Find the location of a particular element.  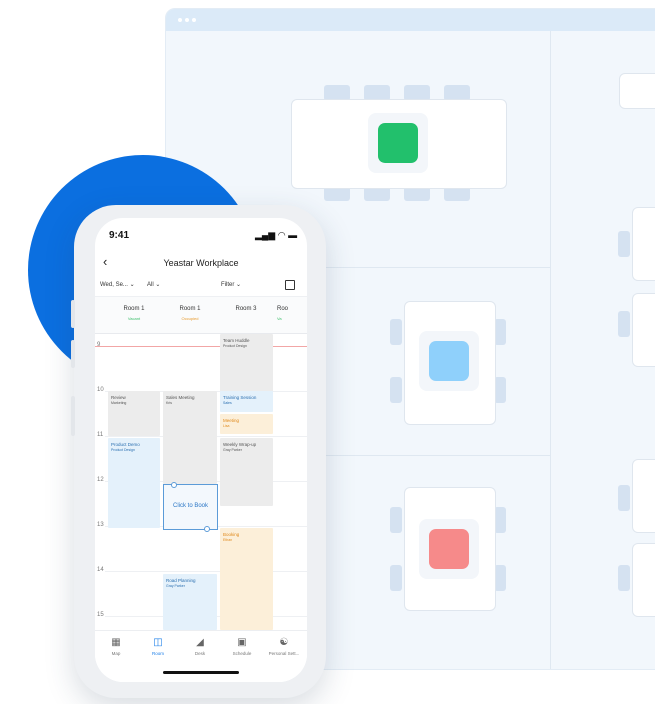

tab-room: ◫ Room is located at coordinates (158, 646).